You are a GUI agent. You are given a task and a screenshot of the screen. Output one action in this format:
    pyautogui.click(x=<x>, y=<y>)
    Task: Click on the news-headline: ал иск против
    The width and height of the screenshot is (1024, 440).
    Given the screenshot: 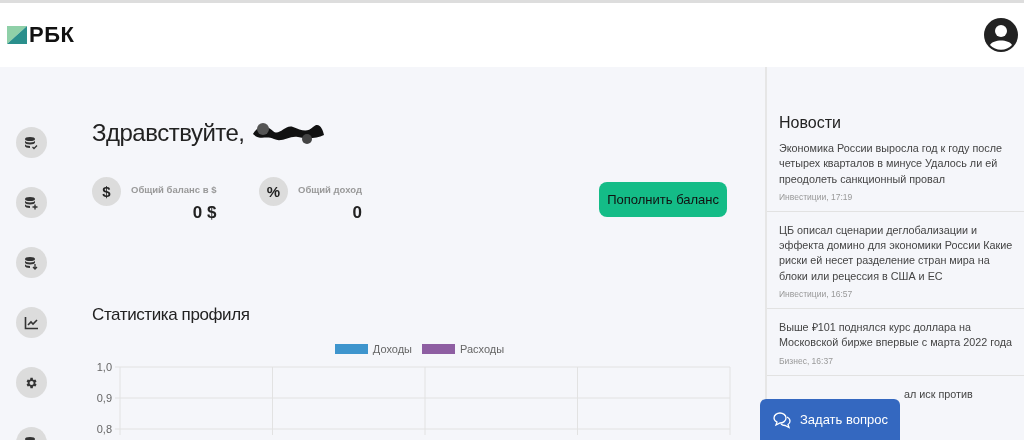 What is the action you would take?
    pyautogui.click(x=897, y=393)
    